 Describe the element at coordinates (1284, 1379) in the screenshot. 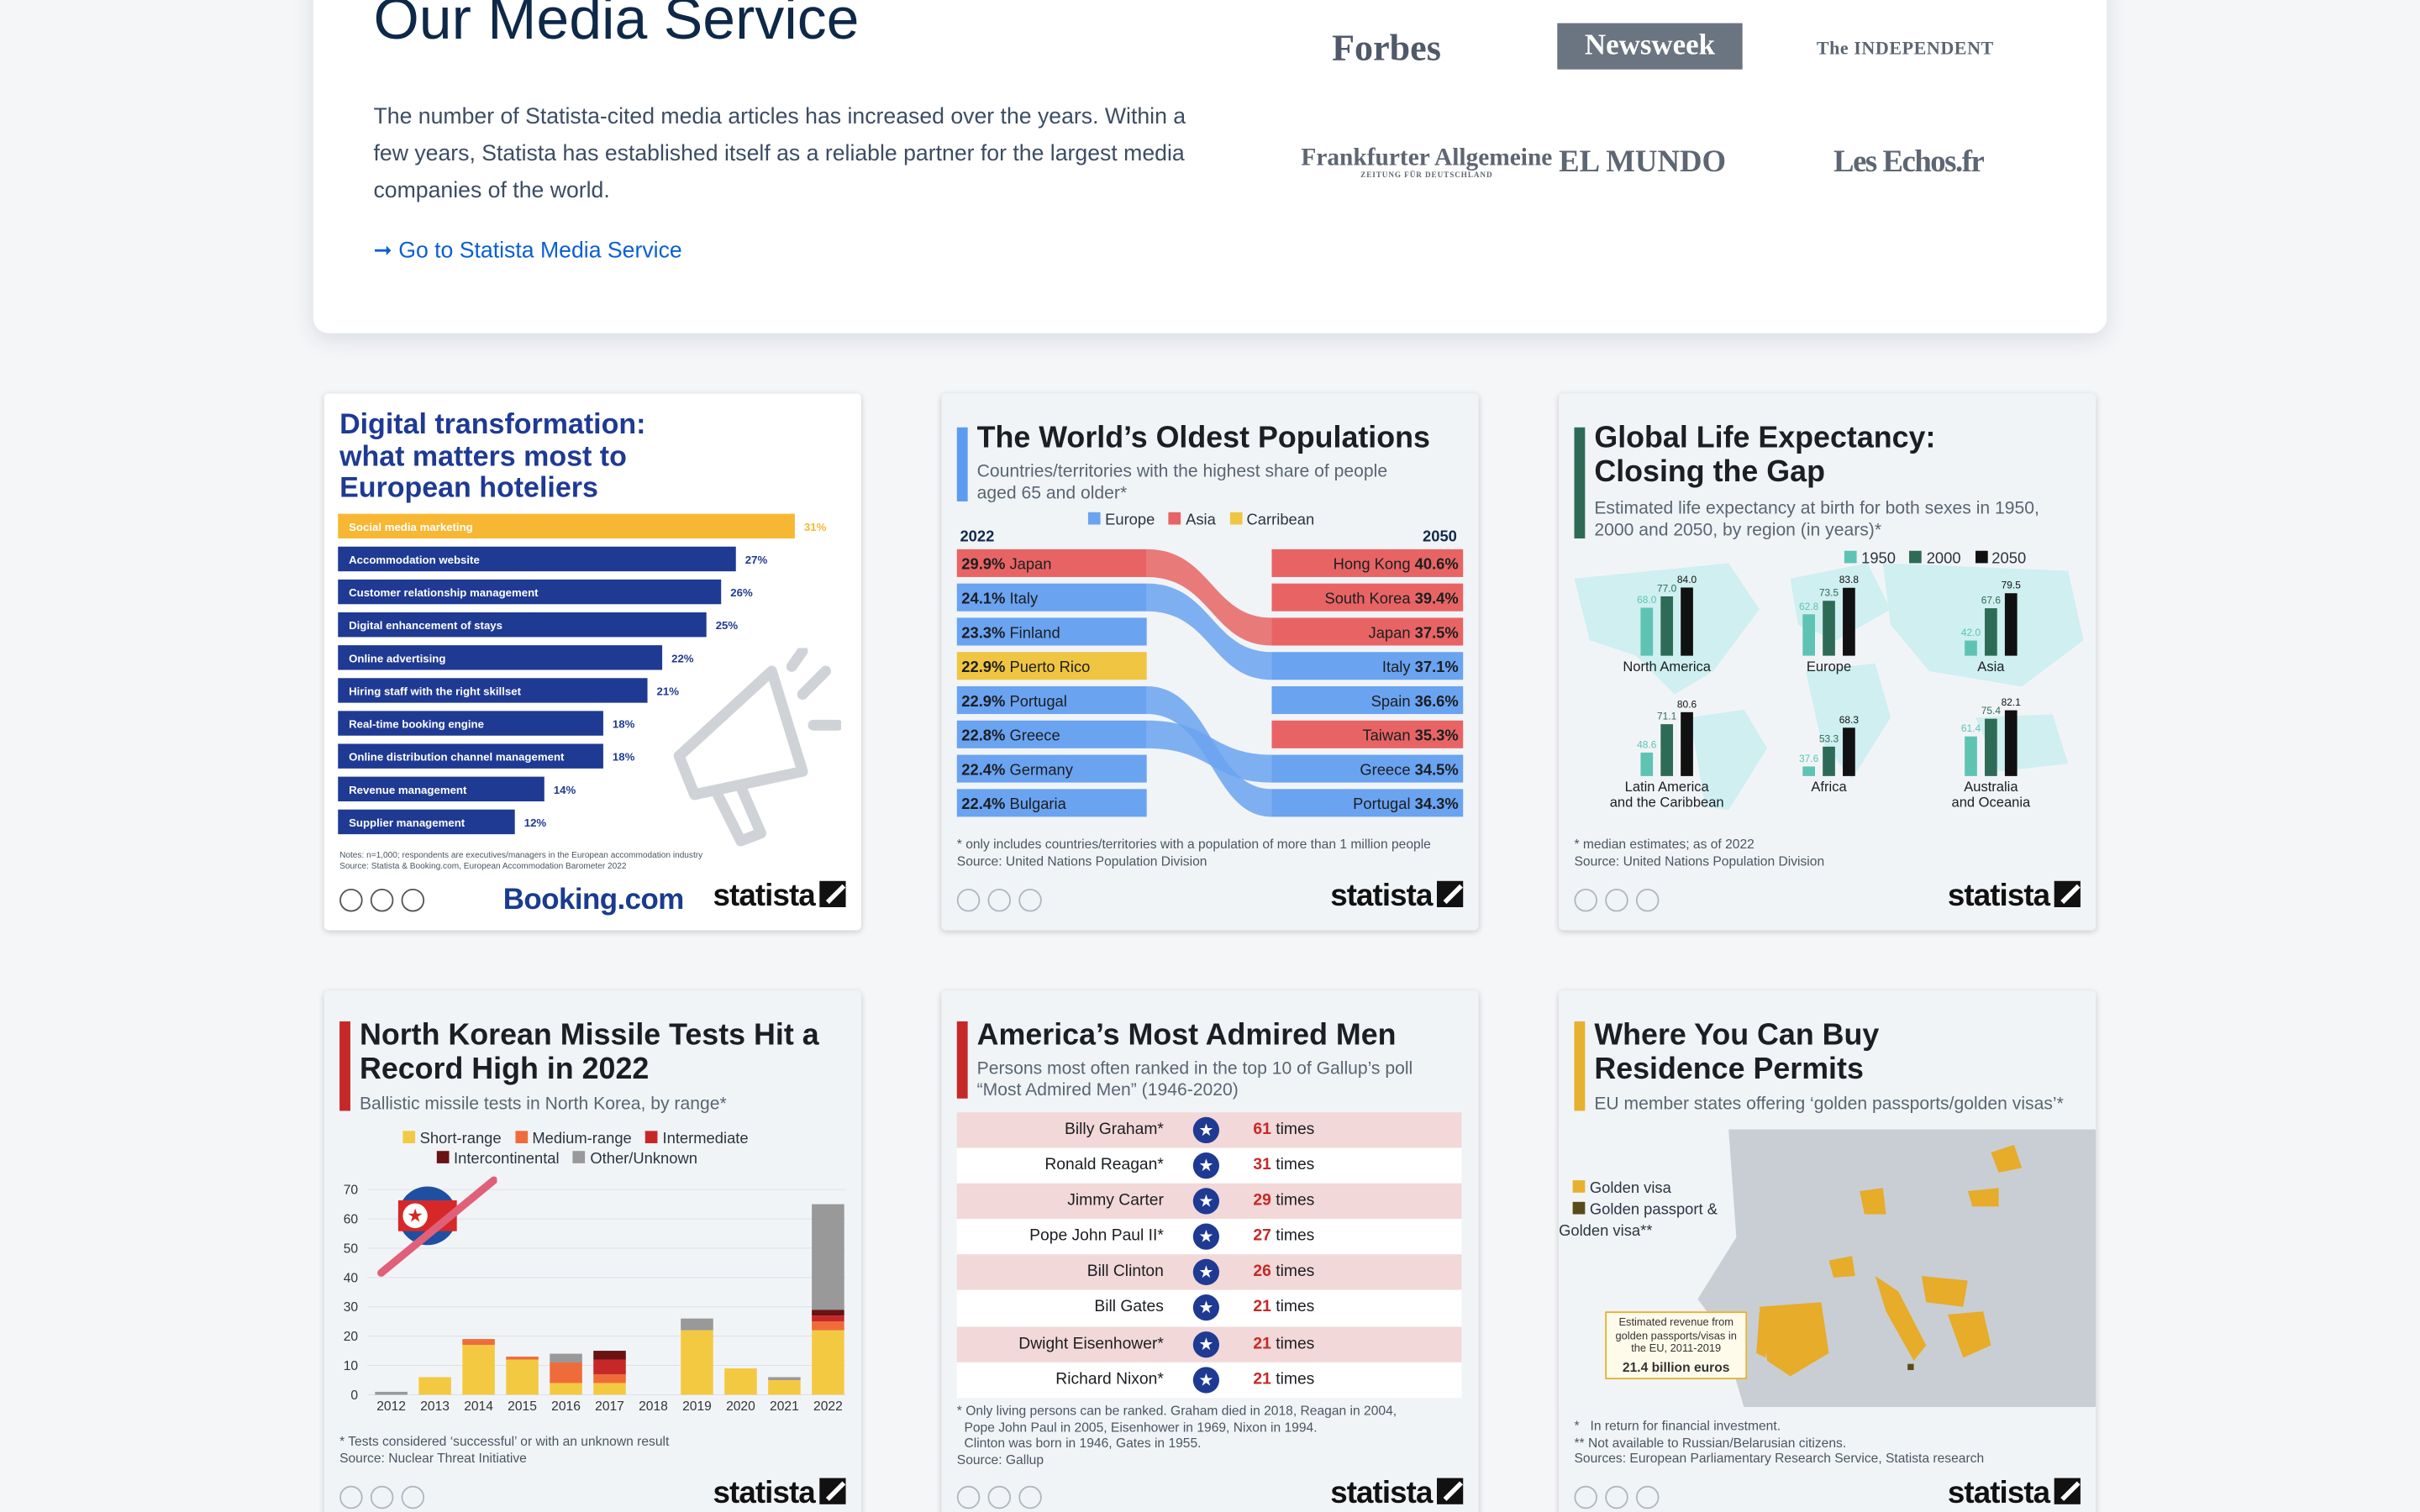

I see `times-value: 21 times` at that location.